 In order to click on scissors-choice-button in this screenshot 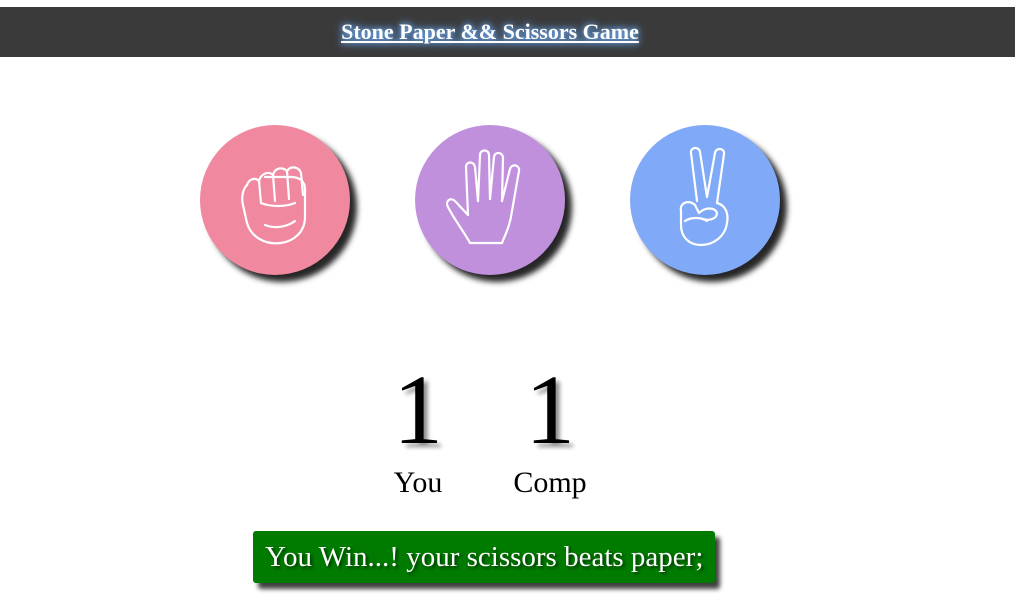, I will do `click(705, 200)`.